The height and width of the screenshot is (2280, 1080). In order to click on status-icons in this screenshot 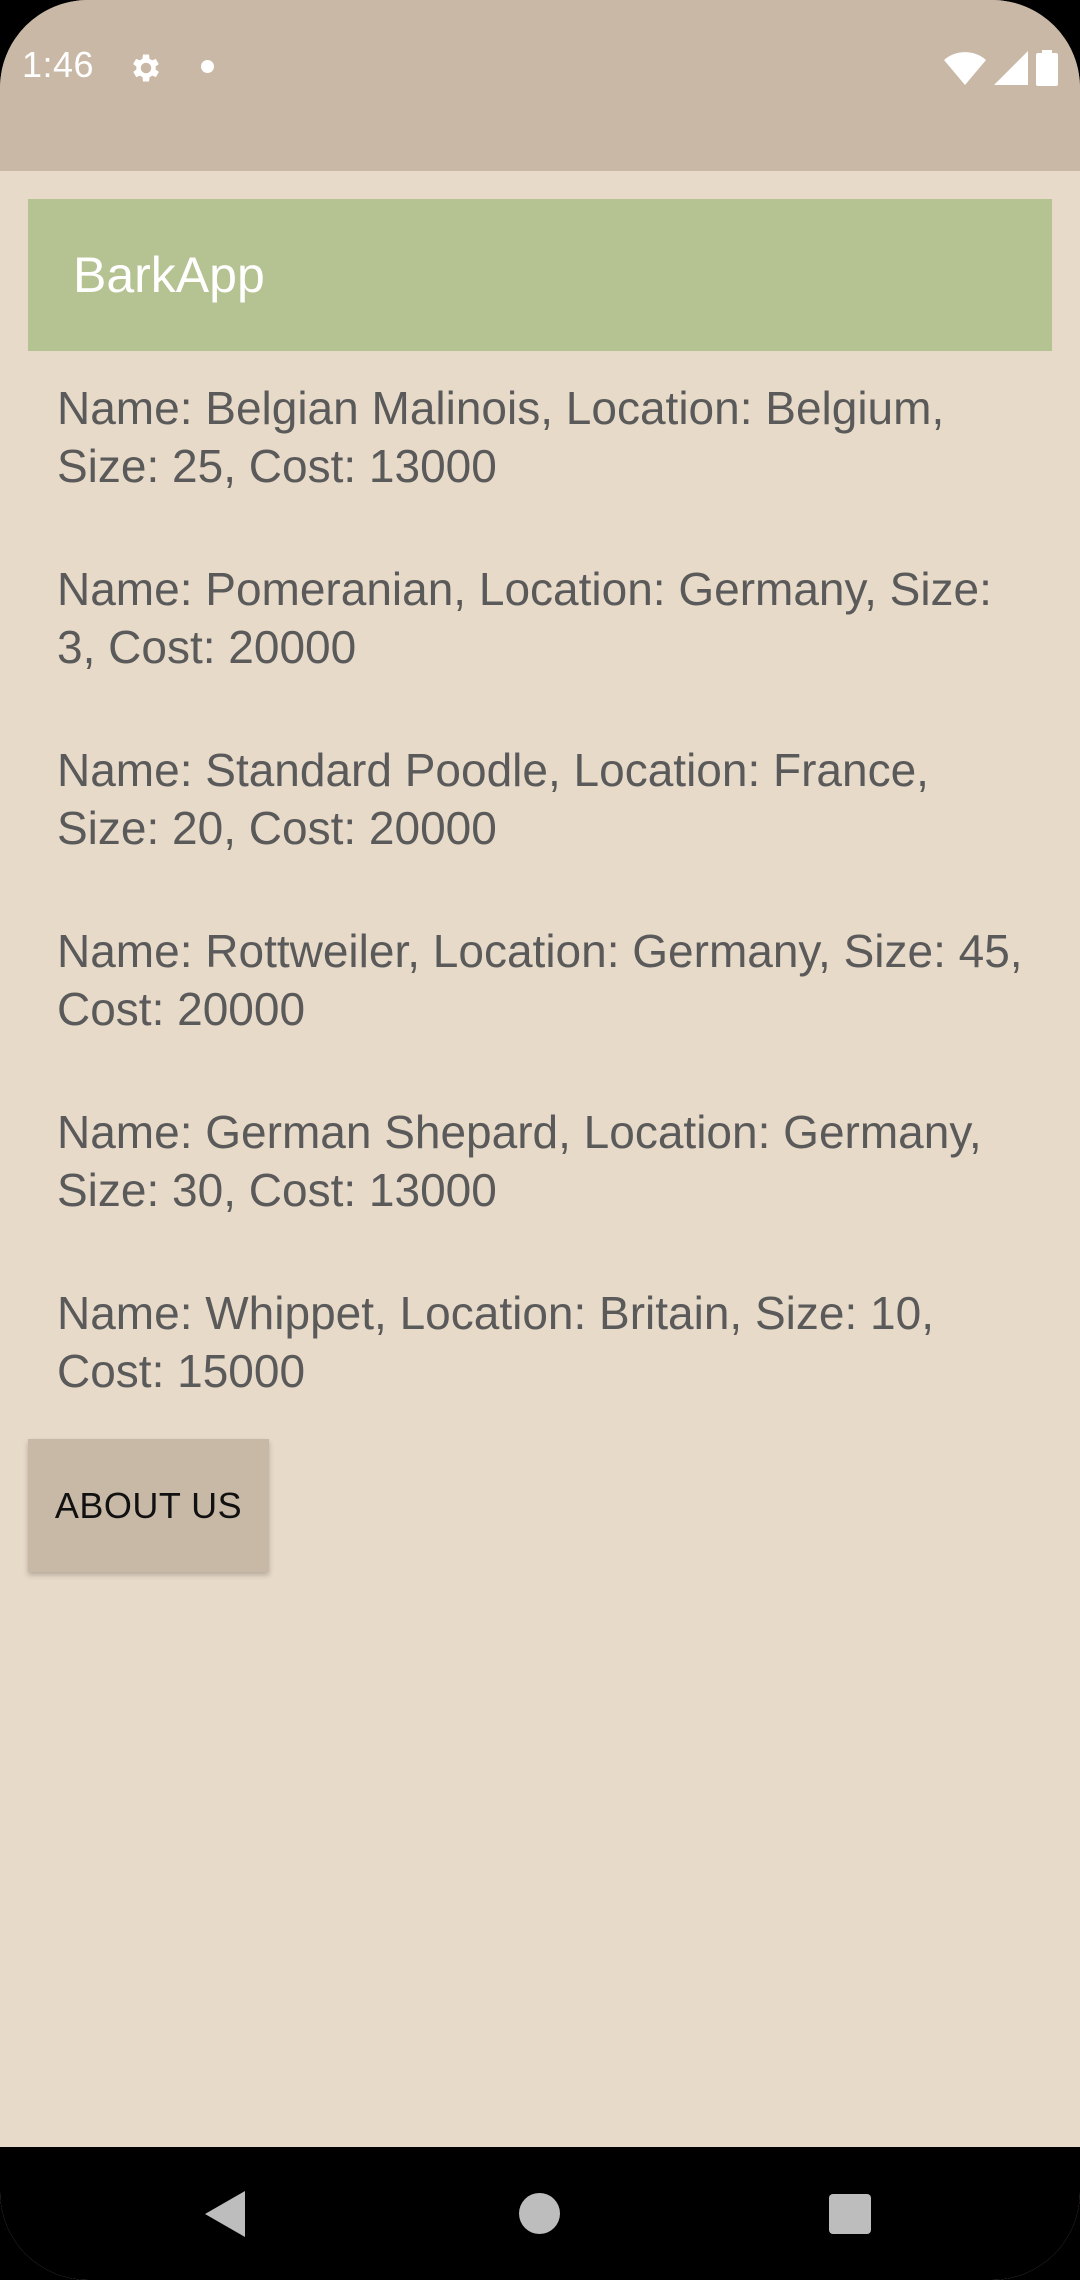, I will do `click(1001, 68)`.